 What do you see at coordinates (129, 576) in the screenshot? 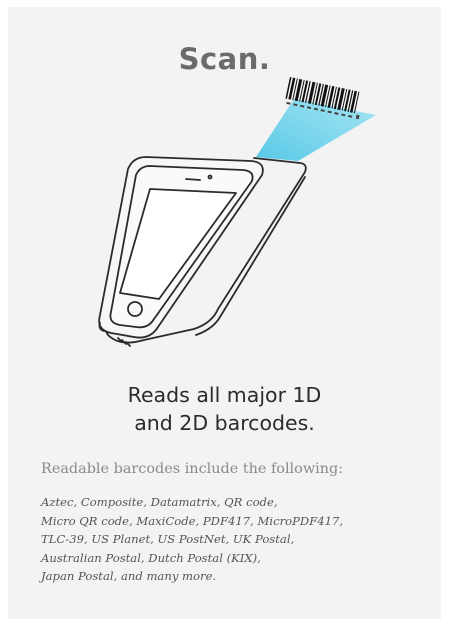
I see `barcode-list-line: Japan Postal, and many more.` at bounding box center [129, 576].